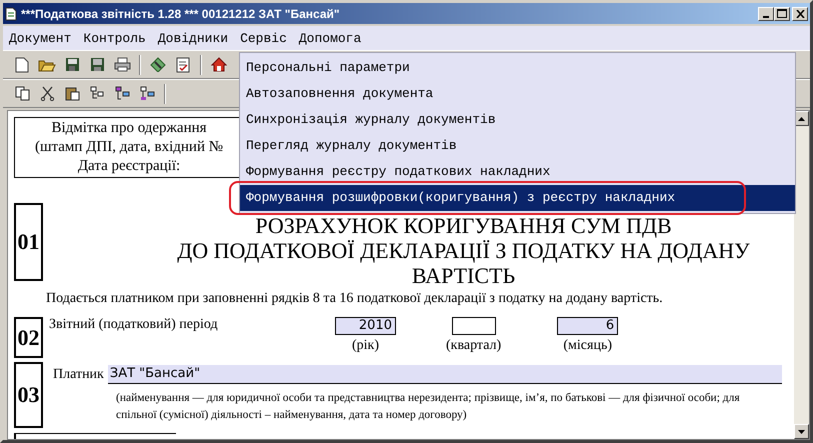 The height and width of the screenshot is (443, 813). Describe the element at coordinates (40, 38) in the screenshot. I see `menu-item: Документ` at that location.